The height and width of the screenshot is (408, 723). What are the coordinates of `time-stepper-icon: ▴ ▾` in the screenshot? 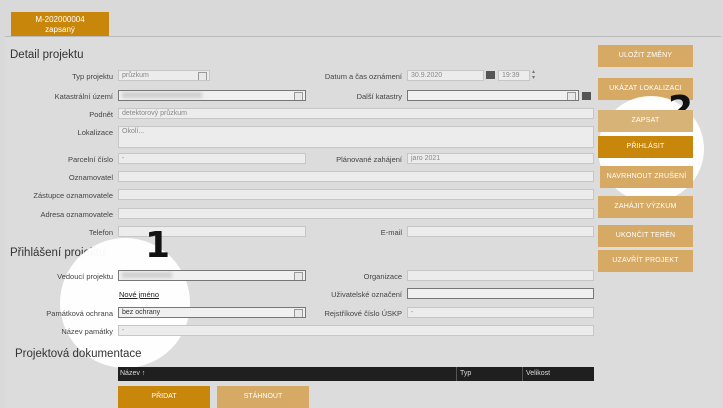 It's located at (533, 75).